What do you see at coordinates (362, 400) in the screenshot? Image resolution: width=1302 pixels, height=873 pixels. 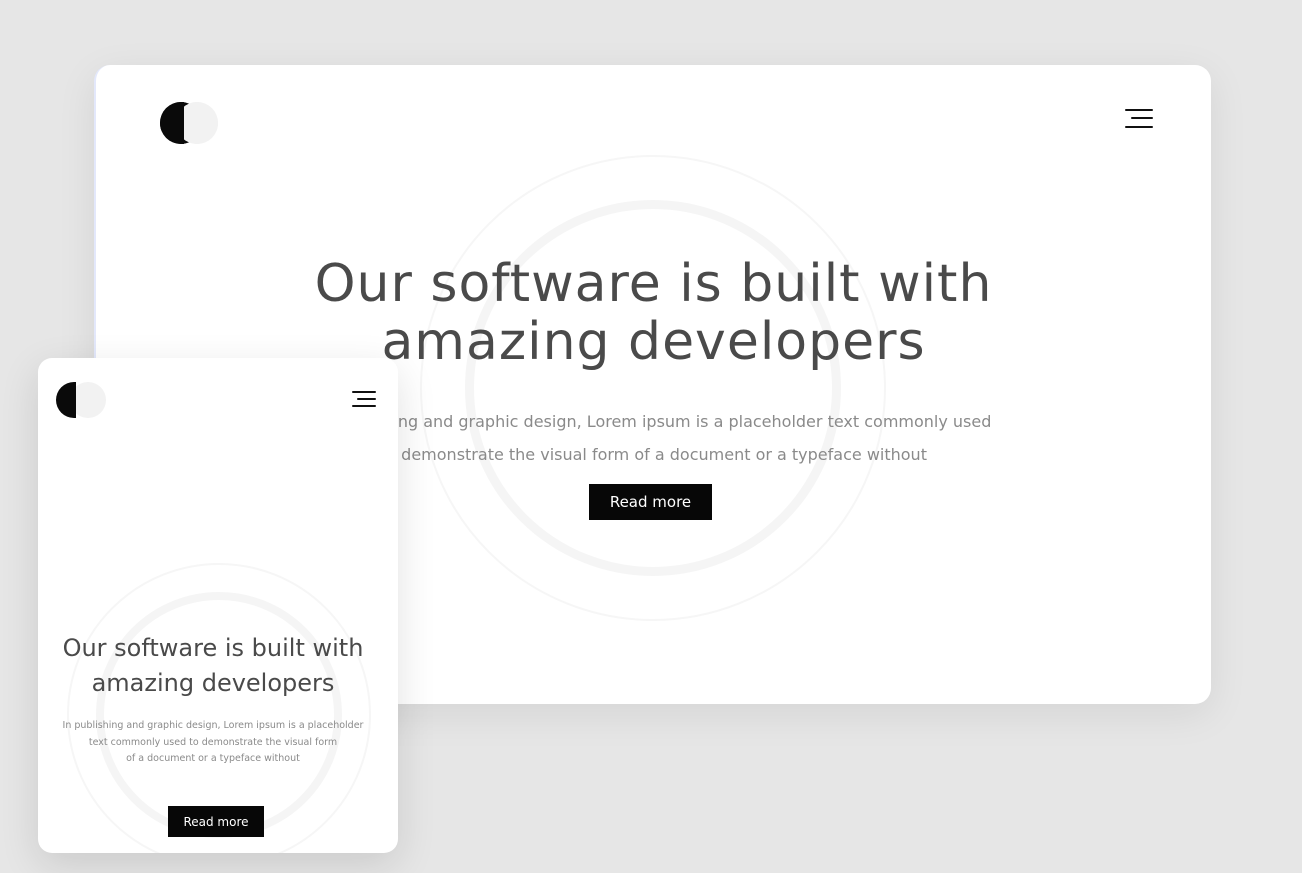 I see `mobile-hamburger-menu-icon` at bounding box center [362, 400].